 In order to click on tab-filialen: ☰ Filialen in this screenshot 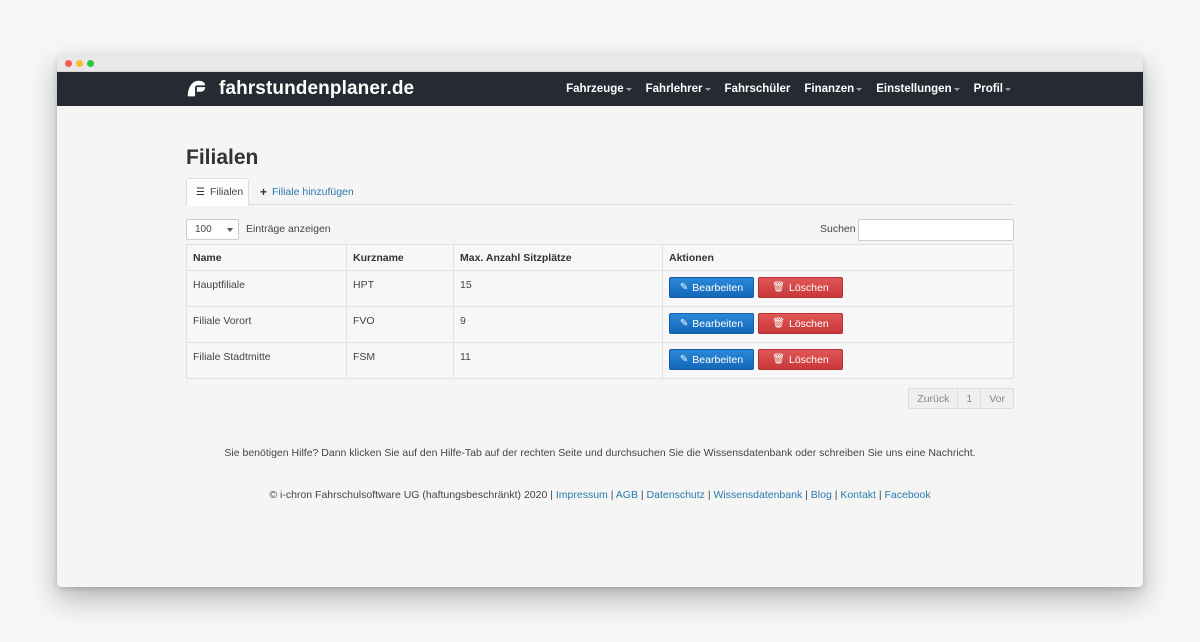, I will do `click(217, 192)`.